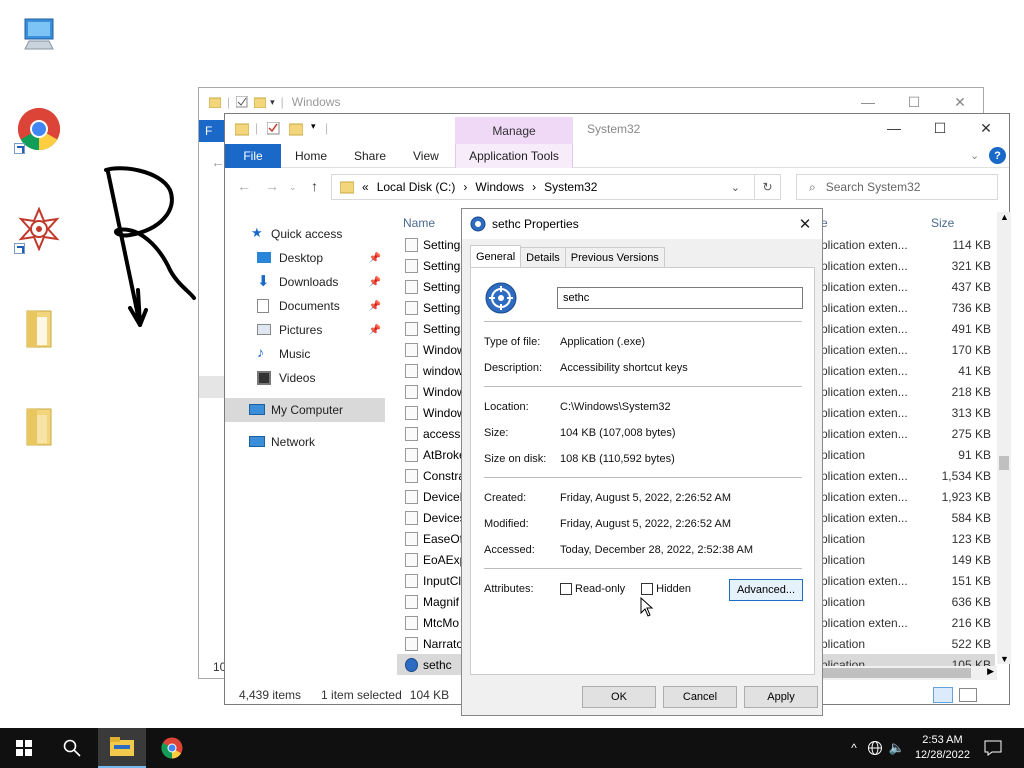 Image resolution: width=1024 pixels, height=768 pixels. I want to click on file-details-row: plication exten... 321 KB, so click(908, 265).